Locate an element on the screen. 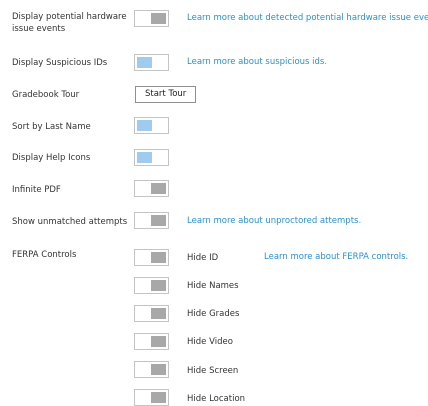 This screenshot has height=406, width=428. hardware-events-toggle is located at coordinates (151, 18).